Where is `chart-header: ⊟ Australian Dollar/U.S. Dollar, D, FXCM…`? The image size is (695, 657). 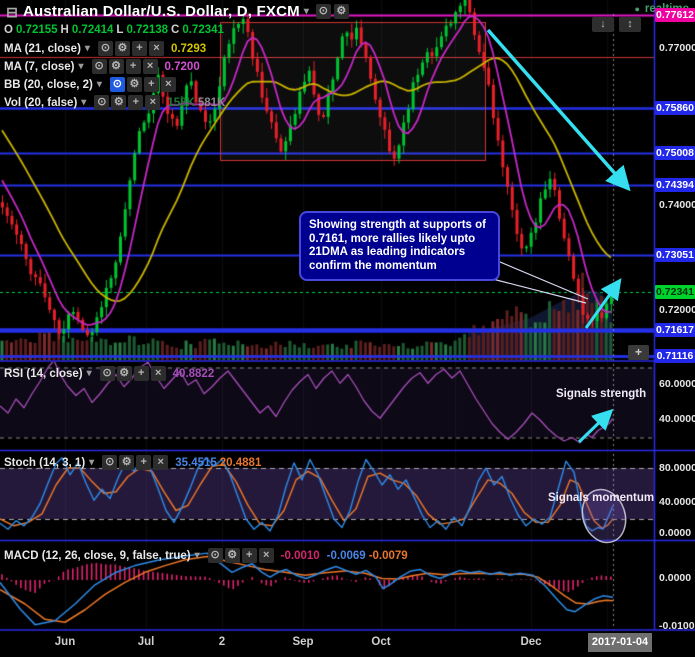 chart-header: ⊟ Australian Dollar/U.S. Dollar, D, FXCM… is located at coordinates (176, 11).